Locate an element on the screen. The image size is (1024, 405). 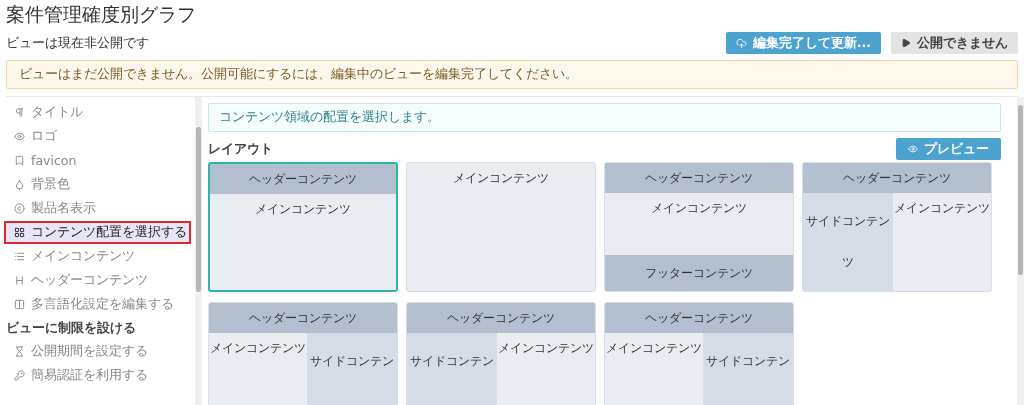
sidebar-item: 多言語化設定を編集する is located at coordinates (97, 304).